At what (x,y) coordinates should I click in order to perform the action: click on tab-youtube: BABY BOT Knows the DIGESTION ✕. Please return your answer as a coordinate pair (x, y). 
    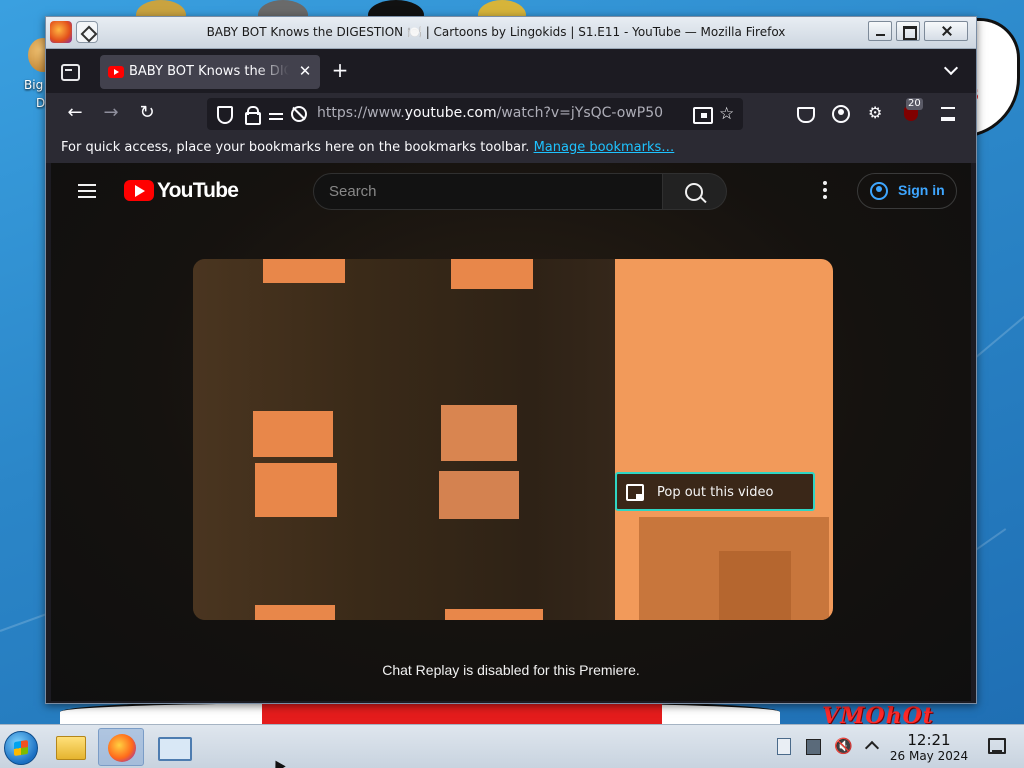
    Looking at the image, I should click on (210, 72).